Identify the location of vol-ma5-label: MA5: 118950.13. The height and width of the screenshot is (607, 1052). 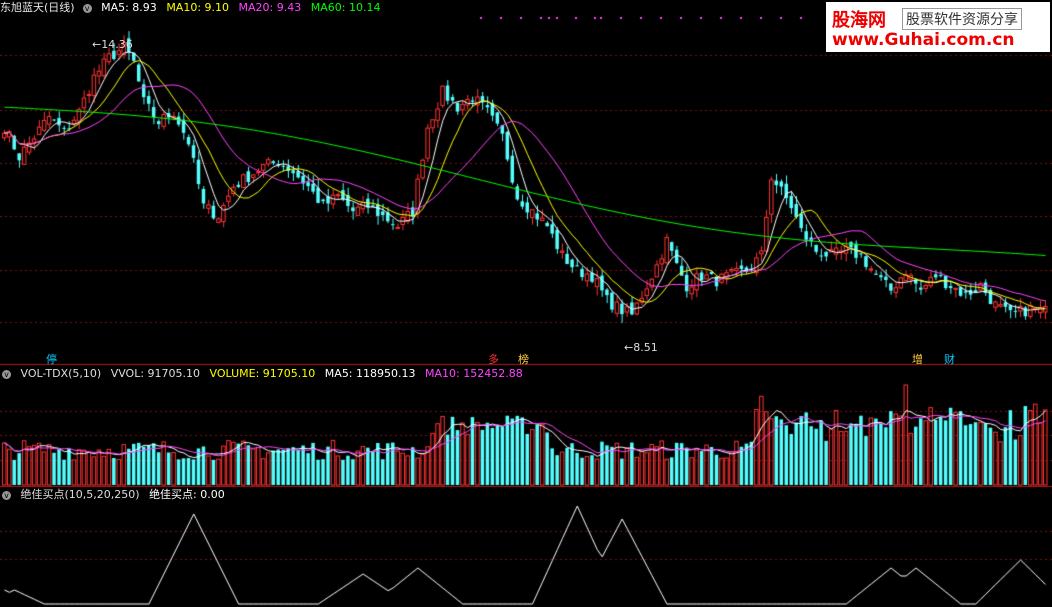
(370, 373).